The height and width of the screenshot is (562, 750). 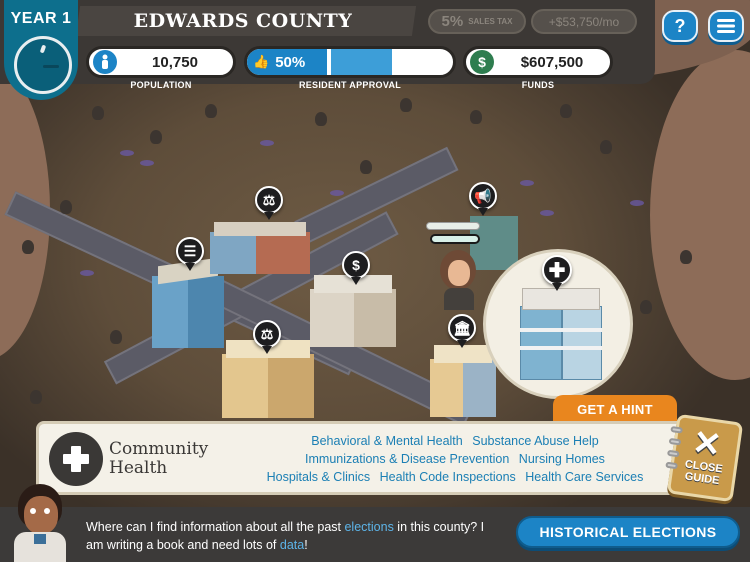 I want to click on sales-tax-label: SALES TAX, so click(x=490, y=21).